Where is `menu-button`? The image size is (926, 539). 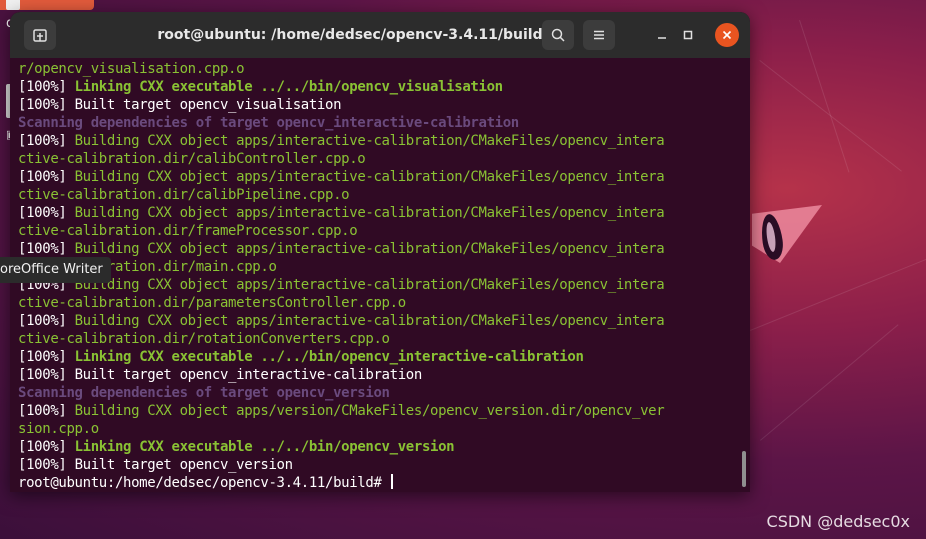 menu-button is located at coordinates (599, 35).